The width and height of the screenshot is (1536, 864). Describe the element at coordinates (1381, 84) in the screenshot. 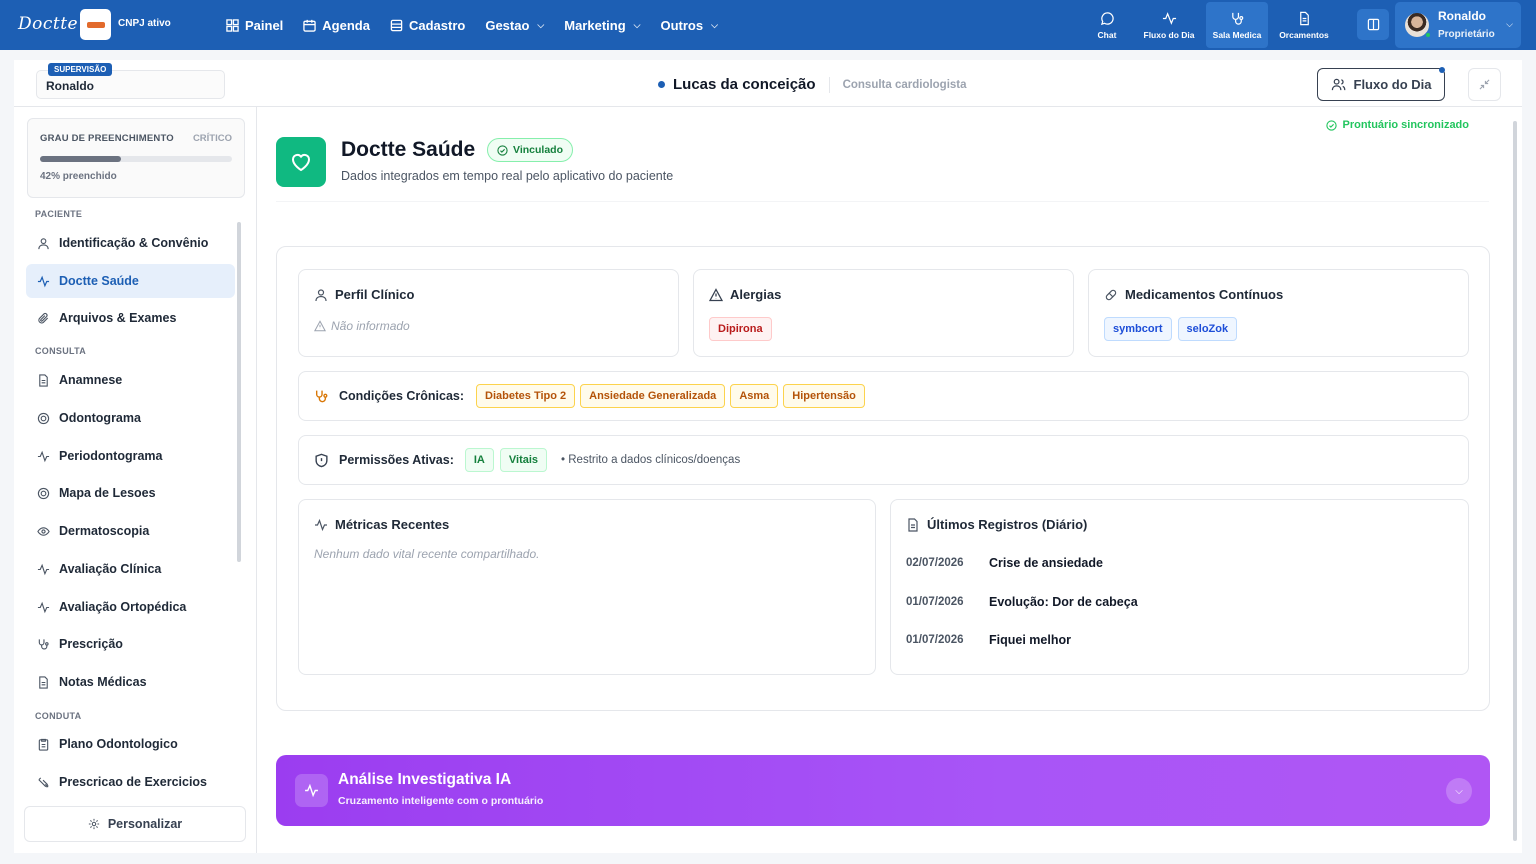

I see `fluxo-do-dia-button: Fluxo do Dia` at that location.